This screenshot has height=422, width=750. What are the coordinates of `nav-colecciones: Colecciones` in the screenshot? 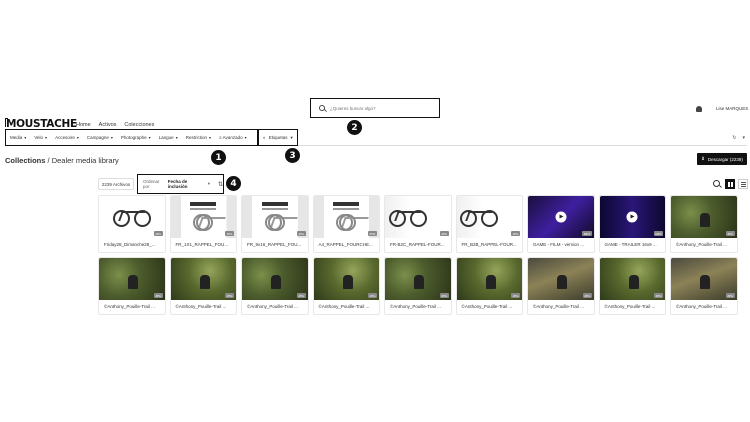 It's located at (139, 125).